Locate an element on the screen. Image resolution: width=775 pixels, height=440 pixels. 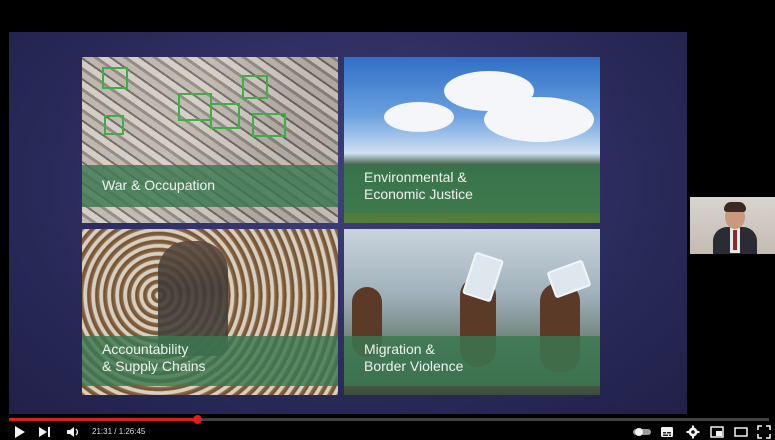
tile-label-line2: & Supply Chains is located at coordinates (154, 366).